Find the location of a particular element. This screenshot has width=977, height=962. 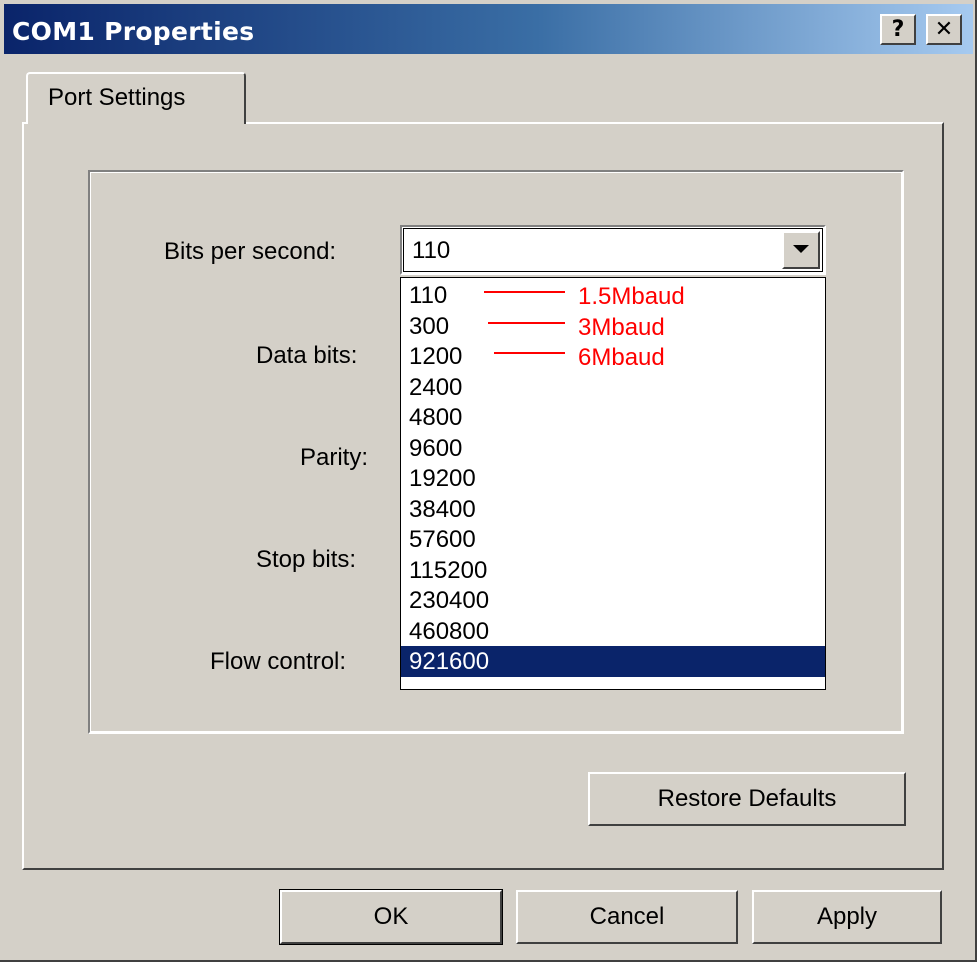

dropdown-option: 115200 is located at coordinates (613, 570).